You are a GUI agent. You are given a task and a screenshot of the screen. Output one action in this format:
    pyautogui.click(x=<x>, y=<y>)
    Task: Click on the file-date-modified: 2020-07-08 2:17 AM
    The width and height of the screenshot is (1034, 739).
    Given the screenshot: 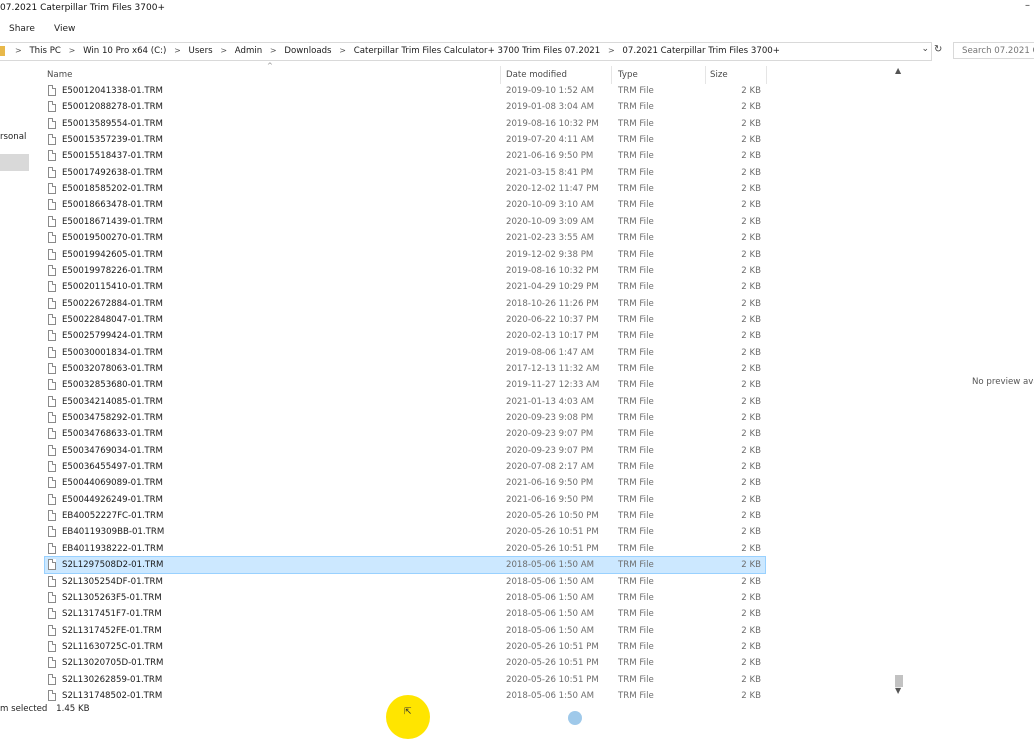 What is the action you would take?
    pyautogui.click(x=550, y=467)
    